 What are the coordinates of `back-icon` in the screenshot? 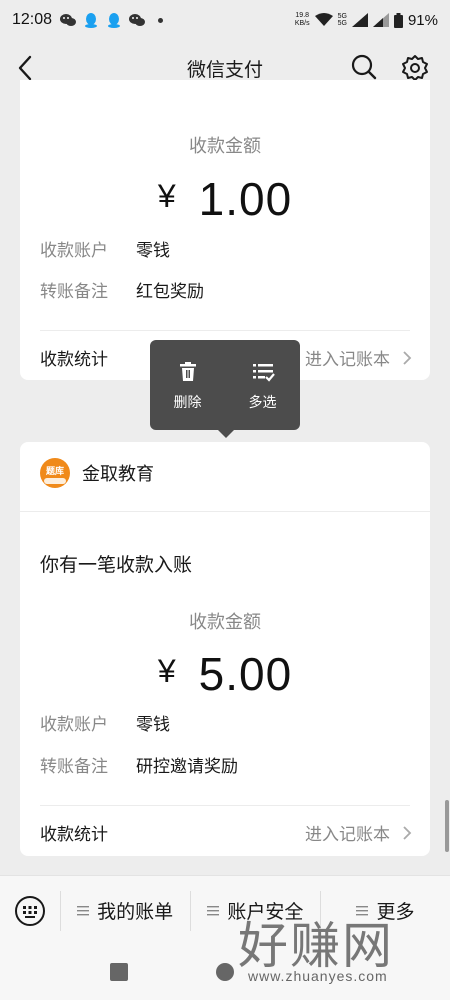 It's located at (26, 68).